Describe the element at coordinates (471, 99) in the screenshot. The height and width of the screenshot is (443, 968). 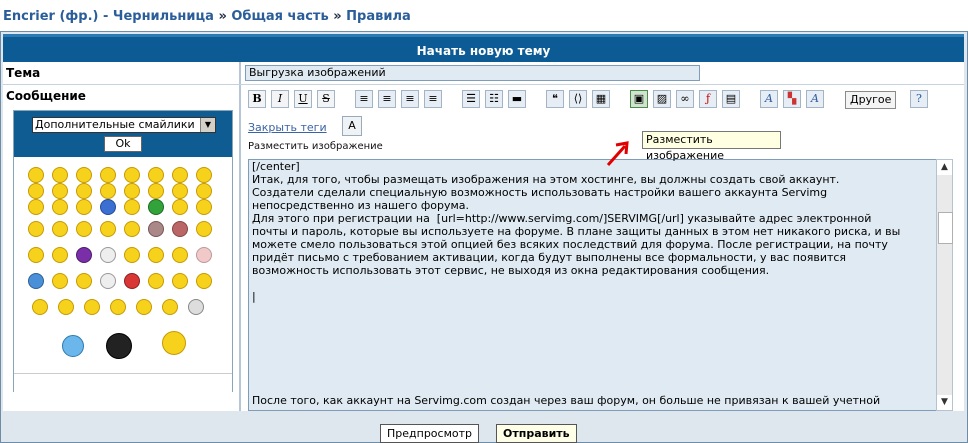
I see `list-icon: ☰` at that location.